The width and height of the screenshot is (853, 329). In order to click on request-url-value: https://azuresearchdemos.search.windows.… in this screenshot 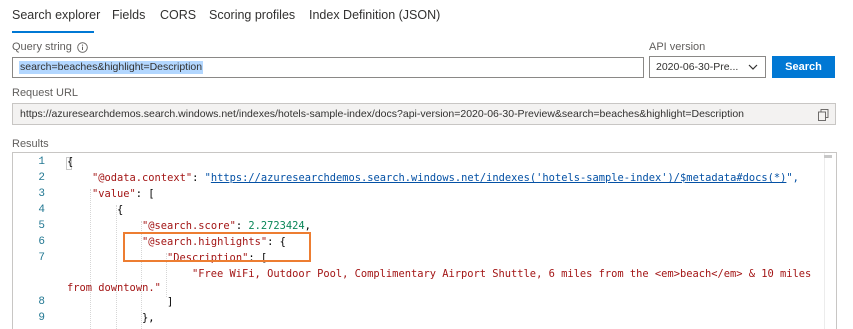, I will do `click(382, 114)`.